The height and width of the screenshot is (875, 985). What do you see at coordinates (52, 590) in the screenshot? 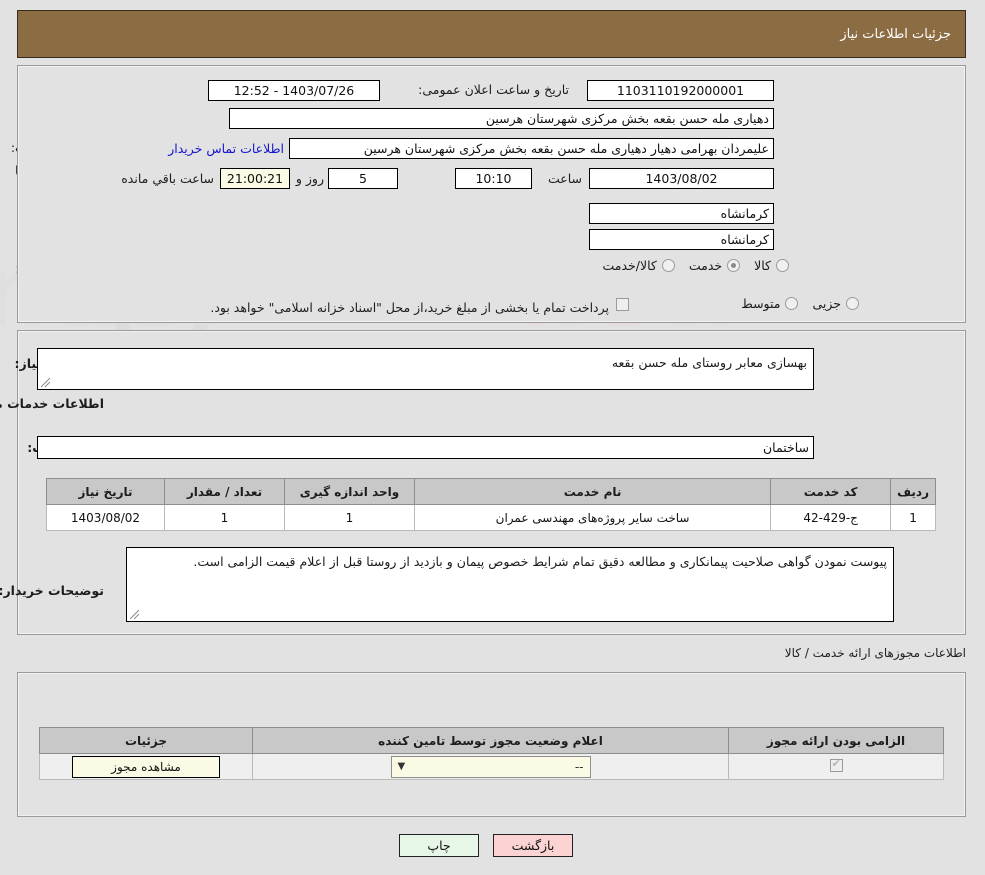
I see `buyer-notes-label: توضیحات خریدار:` at bounding box center [52, 590].